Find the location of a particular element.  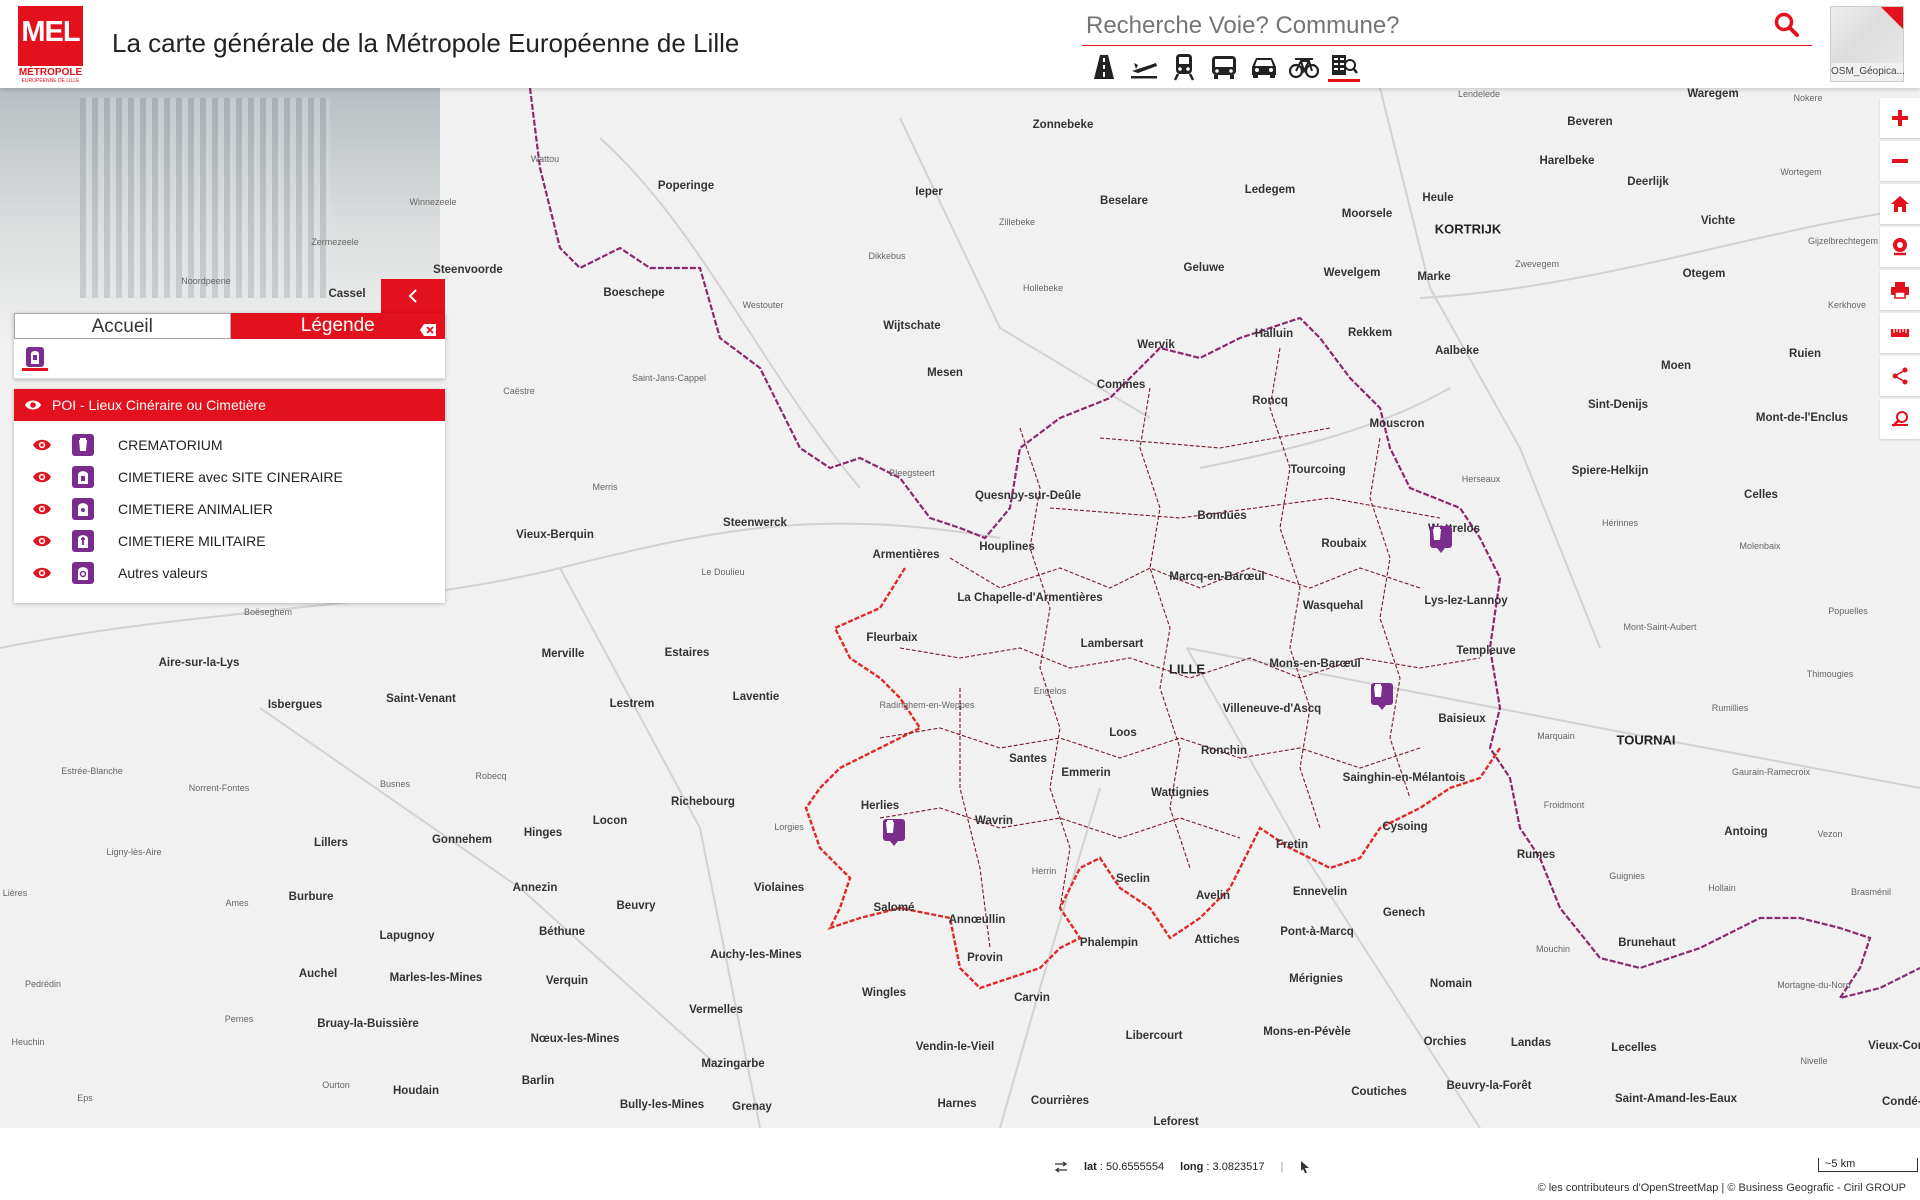

place-label: Marke is located at coordinates (1434, 277).